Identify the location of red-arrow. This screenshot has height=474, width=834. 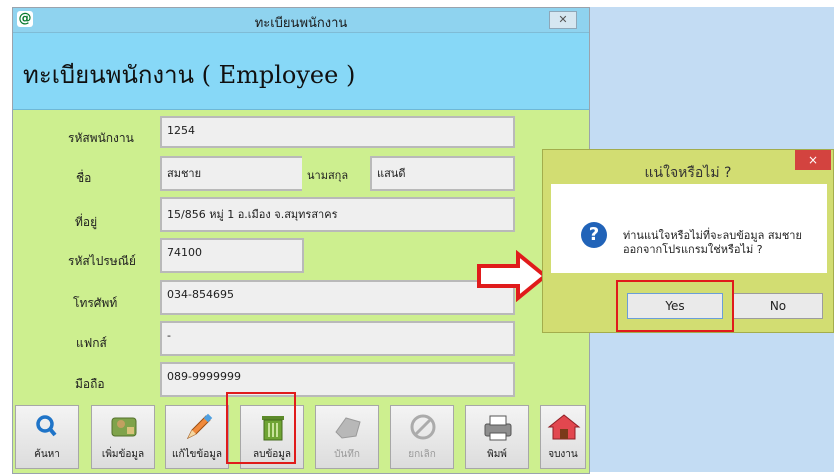
(512, 276).